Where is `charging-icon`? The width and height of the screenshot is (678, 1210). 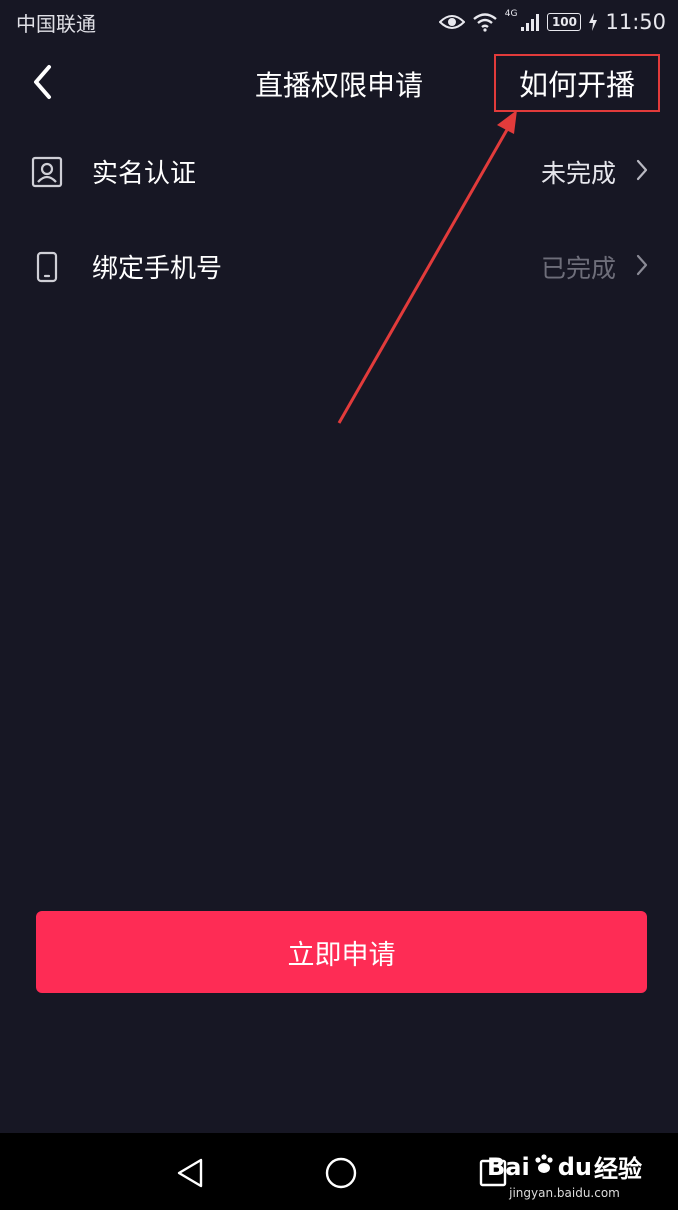 charging-icon is located at coordinates (593, 22).